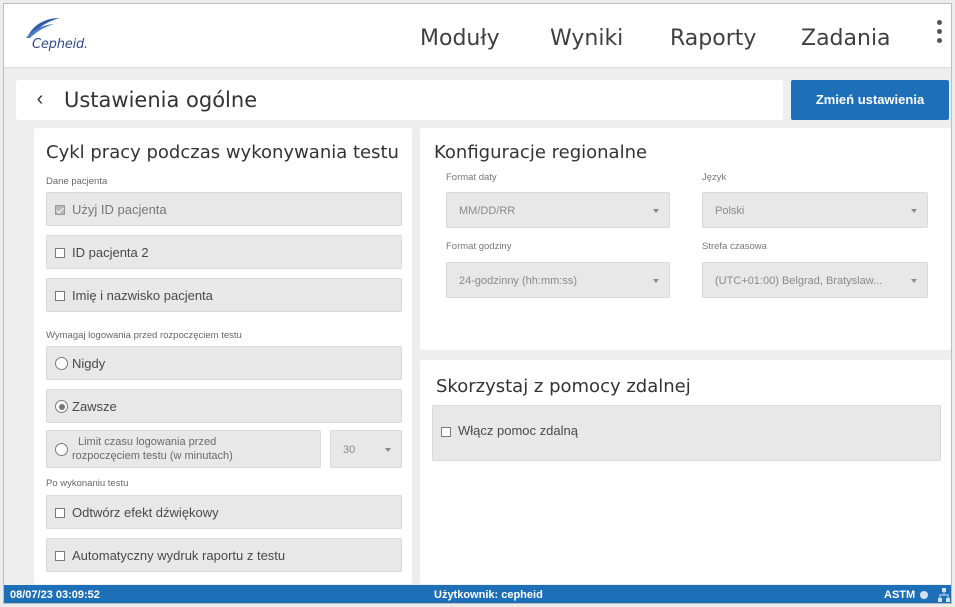 The image size is (955, 607). I want to click on enable-remote-assistance-checkbox: Włącz pomoc zdalną, so click(686, 433).